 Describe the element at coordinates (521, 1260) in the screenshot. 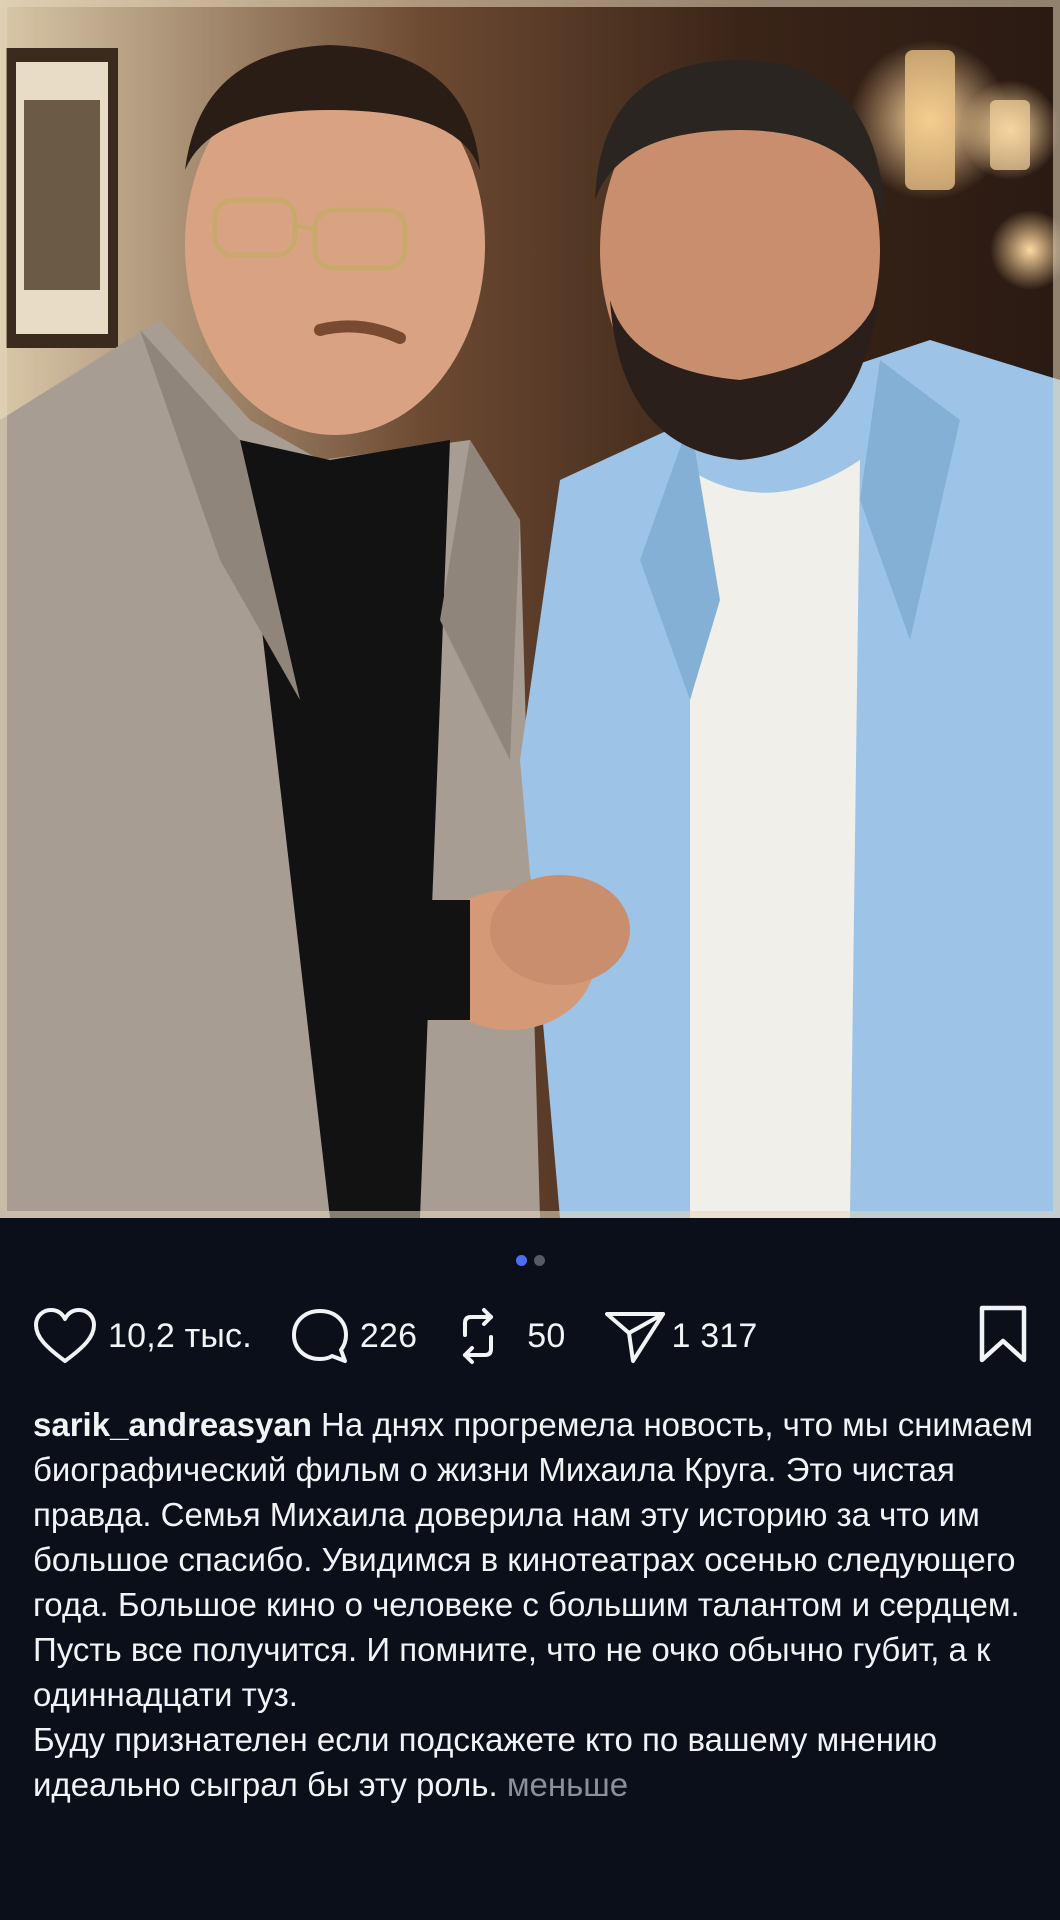

I see `carousel-dot-active` at that location.